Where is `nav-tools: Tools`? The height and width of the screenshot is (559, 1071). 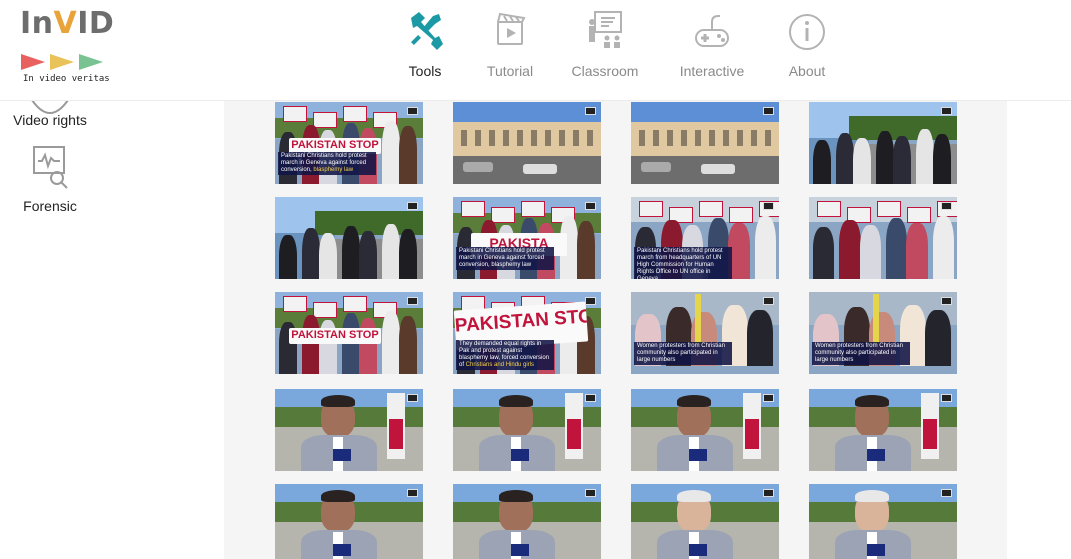
nav-tools: Tools is located at coordinates (425, 50).